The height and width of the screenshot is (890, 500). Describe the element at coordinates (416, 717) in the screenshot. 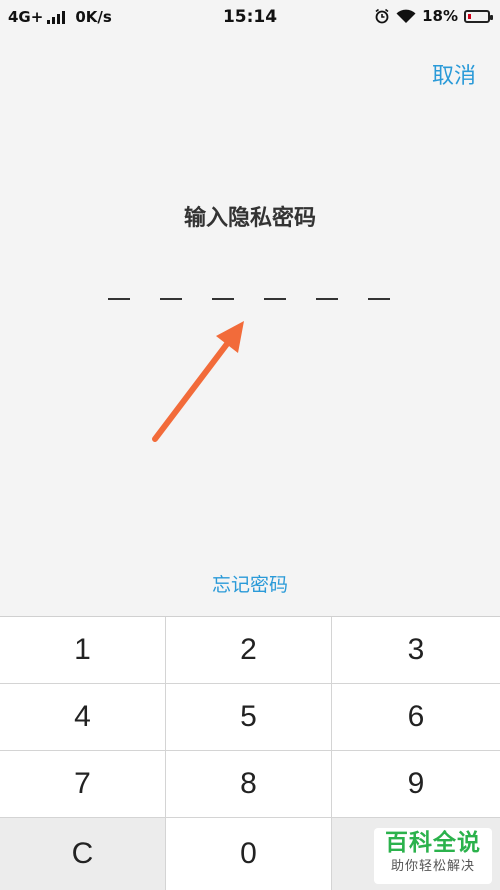

I see `key-6: 6` at that location.